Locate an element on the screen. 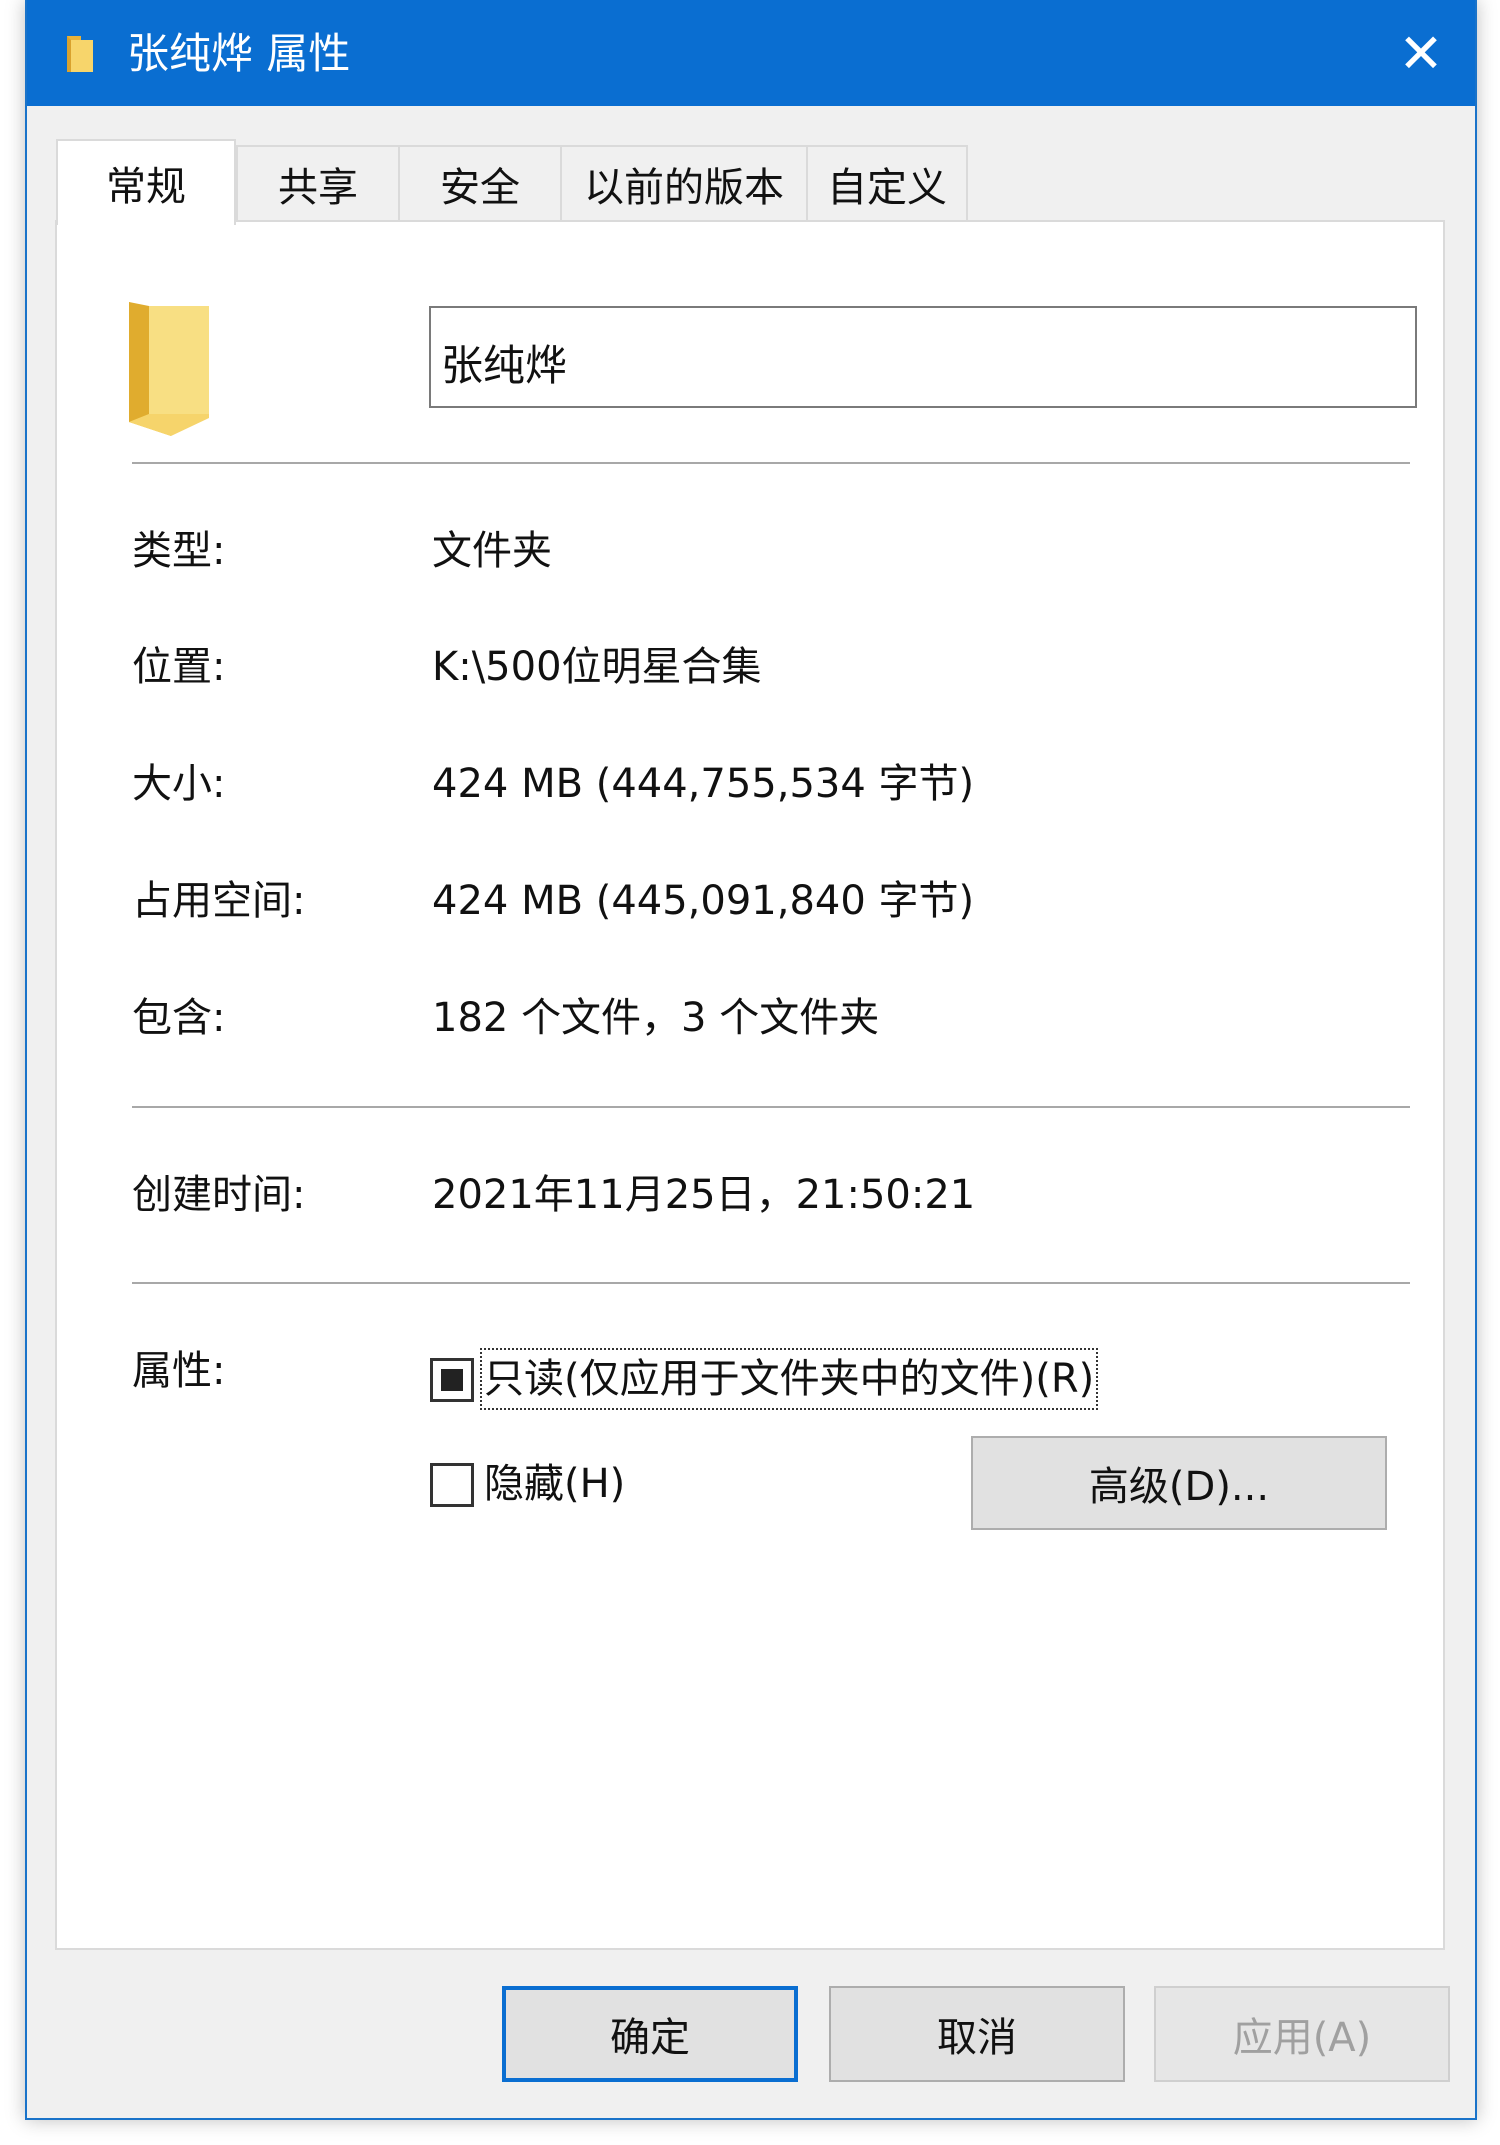  size-value: 424 MB (444,755,534 字节) is located at coordinates (703, 784).